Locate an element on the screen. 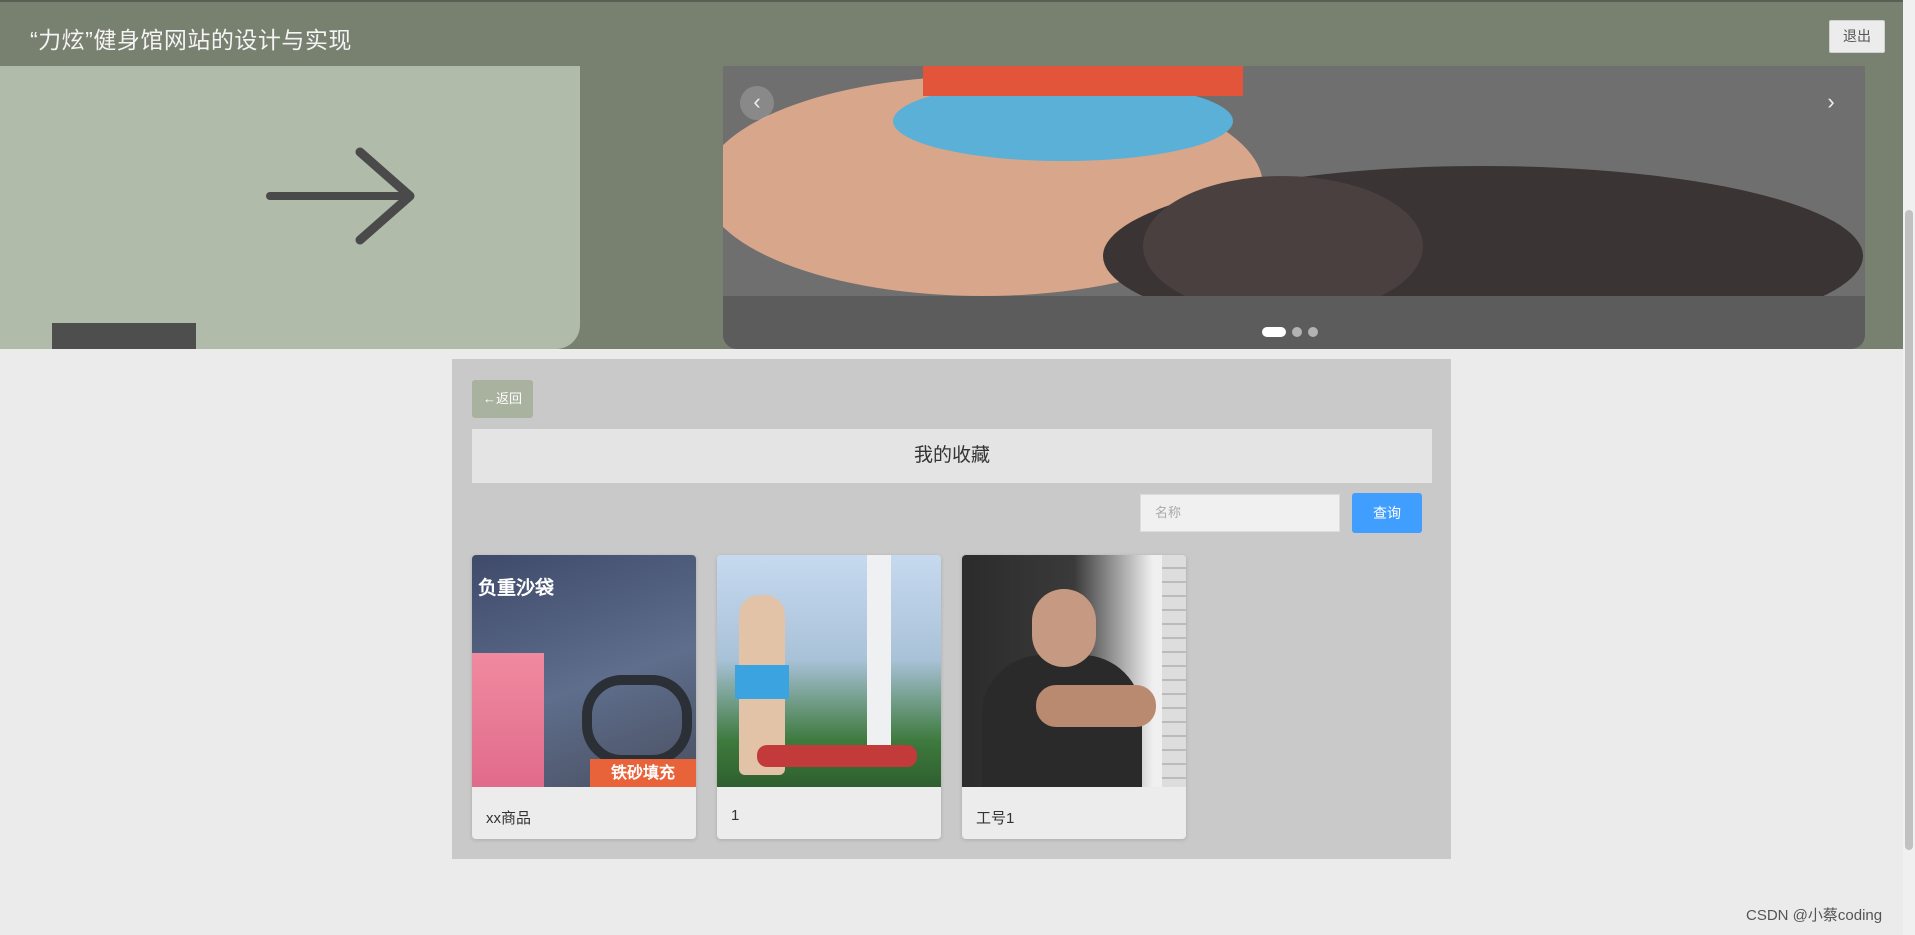 The width and height of the screenshot is (1915, 935). carousel-indicators is located at coordinates (1293, 333).